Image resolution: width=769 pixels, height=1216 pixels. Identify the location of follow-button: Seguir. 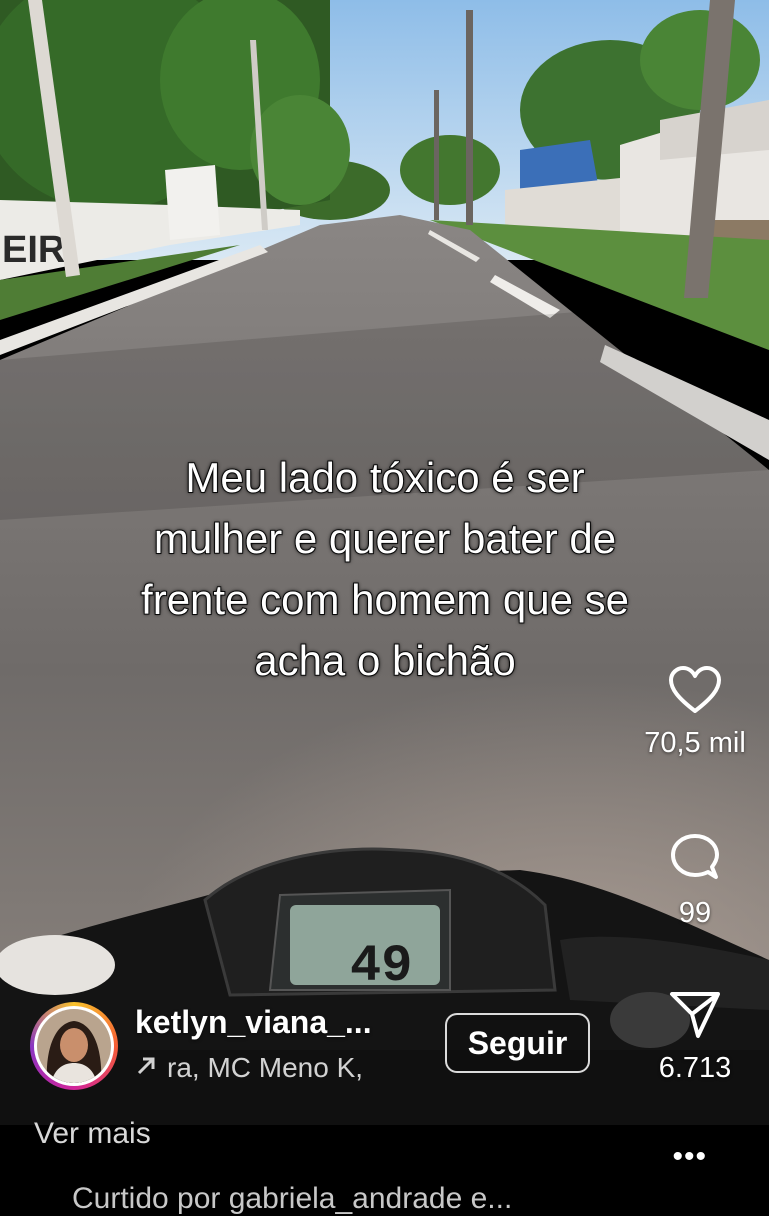
(517, 1043).